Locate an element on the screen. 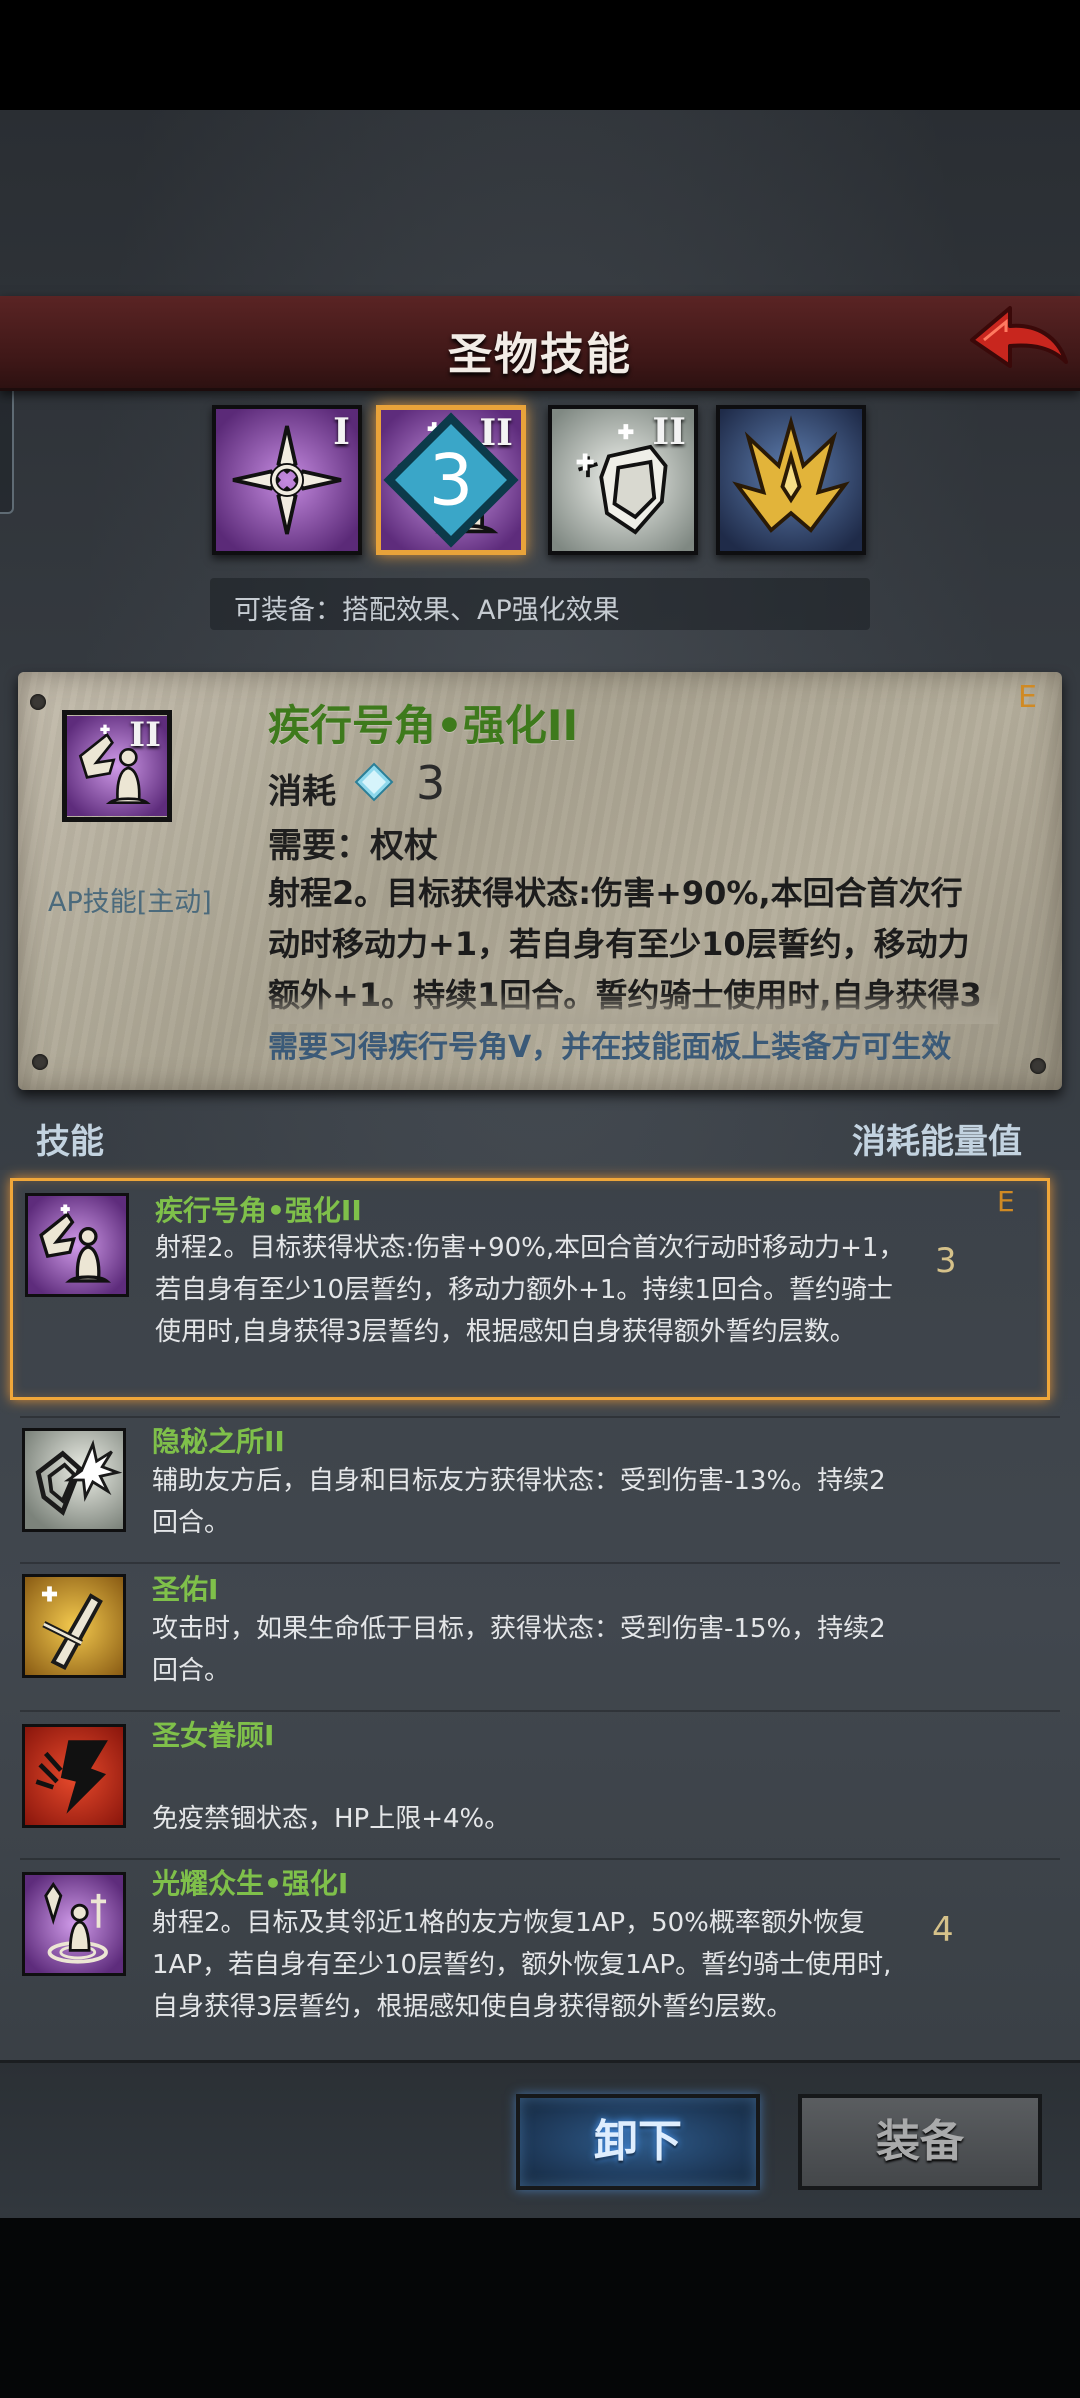  skill-row-desc: 攻击时，如果生命低于目标，获得状态：受到伤害-15%，持续2回合。 is located at coordinates (519, 1650).